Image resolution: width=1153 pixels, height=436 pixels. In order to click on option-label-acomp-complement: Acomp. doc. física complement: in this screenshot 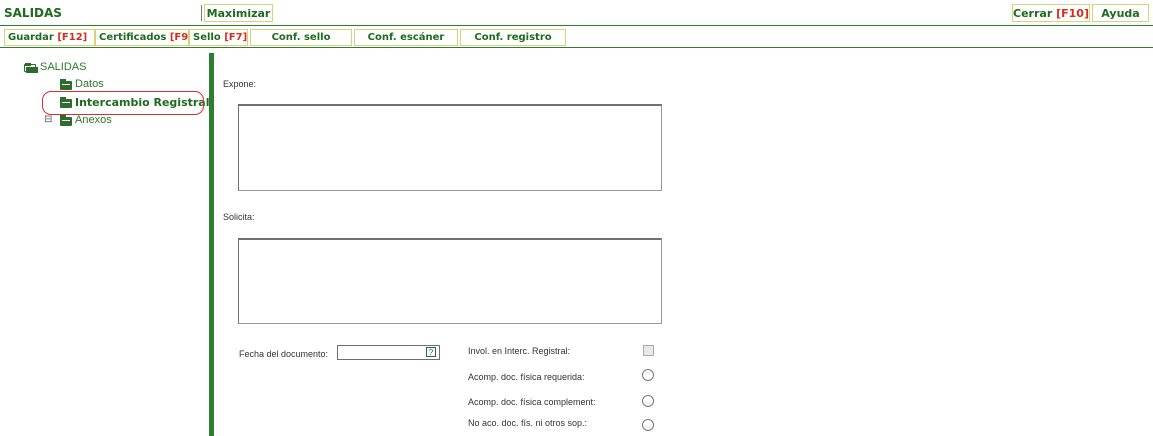, I will do `click(532, 402)`.